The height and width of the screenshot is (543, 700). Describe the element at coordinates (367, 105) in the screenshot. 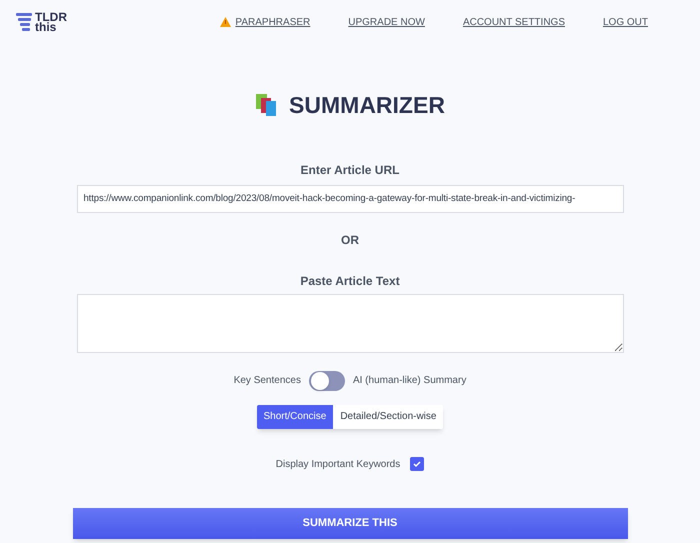

I see `page-title: SUMMARIZER` at that location.